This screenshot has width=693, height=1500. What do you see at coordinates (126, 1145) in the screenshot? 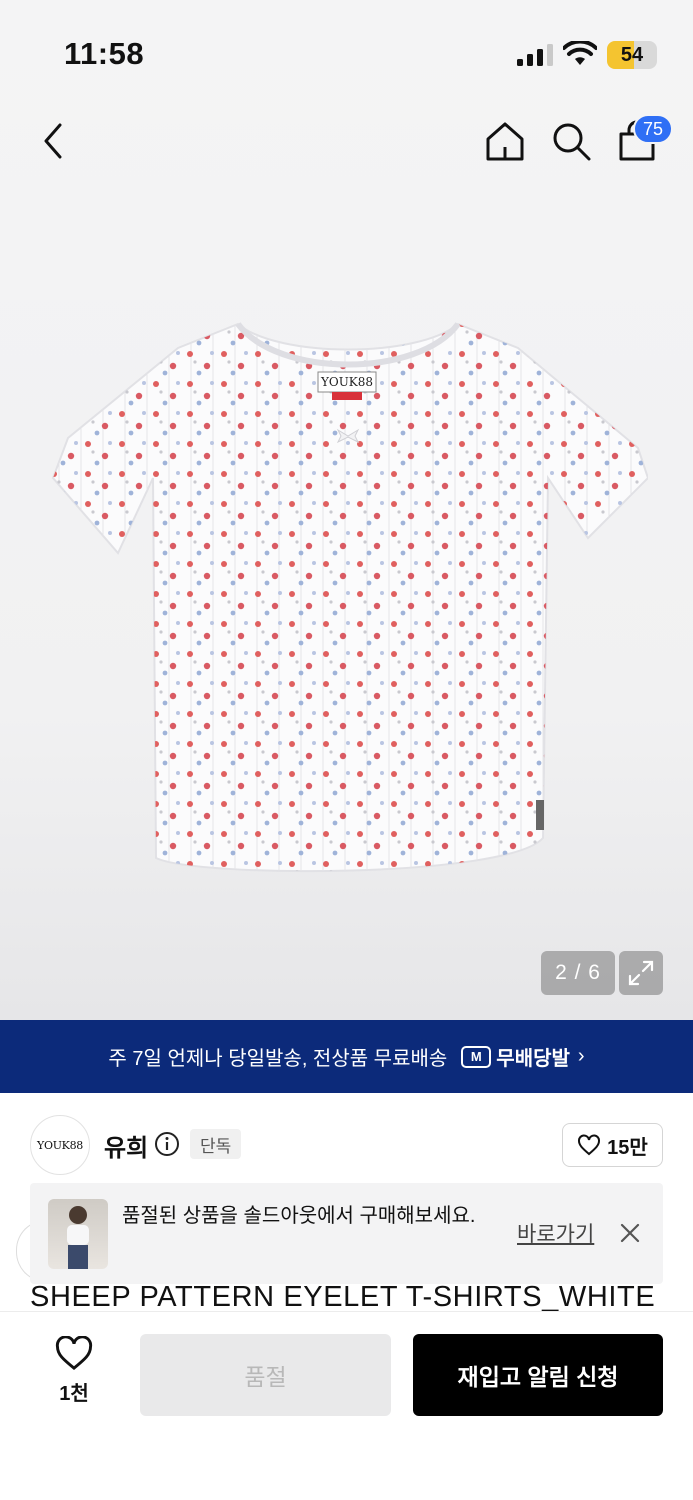
I see `brand-name: 유희` at bounding box center [126, 1145].